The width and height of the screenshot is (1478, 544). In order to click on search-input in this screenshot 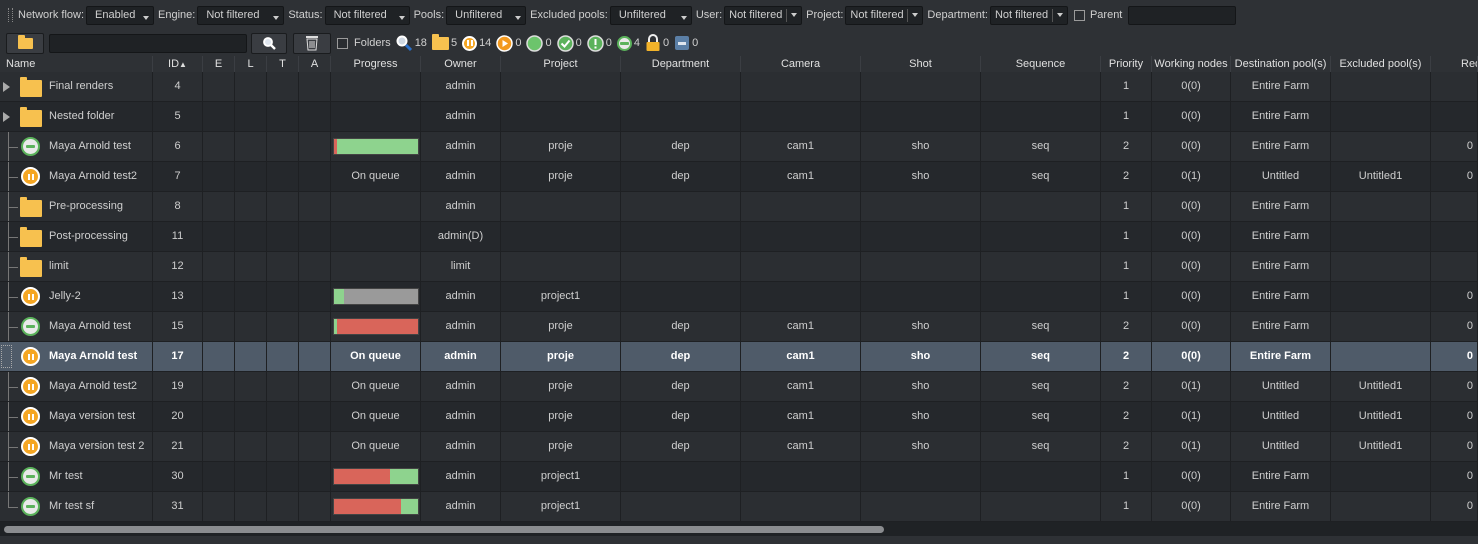, I will do `click(148, 43)`.